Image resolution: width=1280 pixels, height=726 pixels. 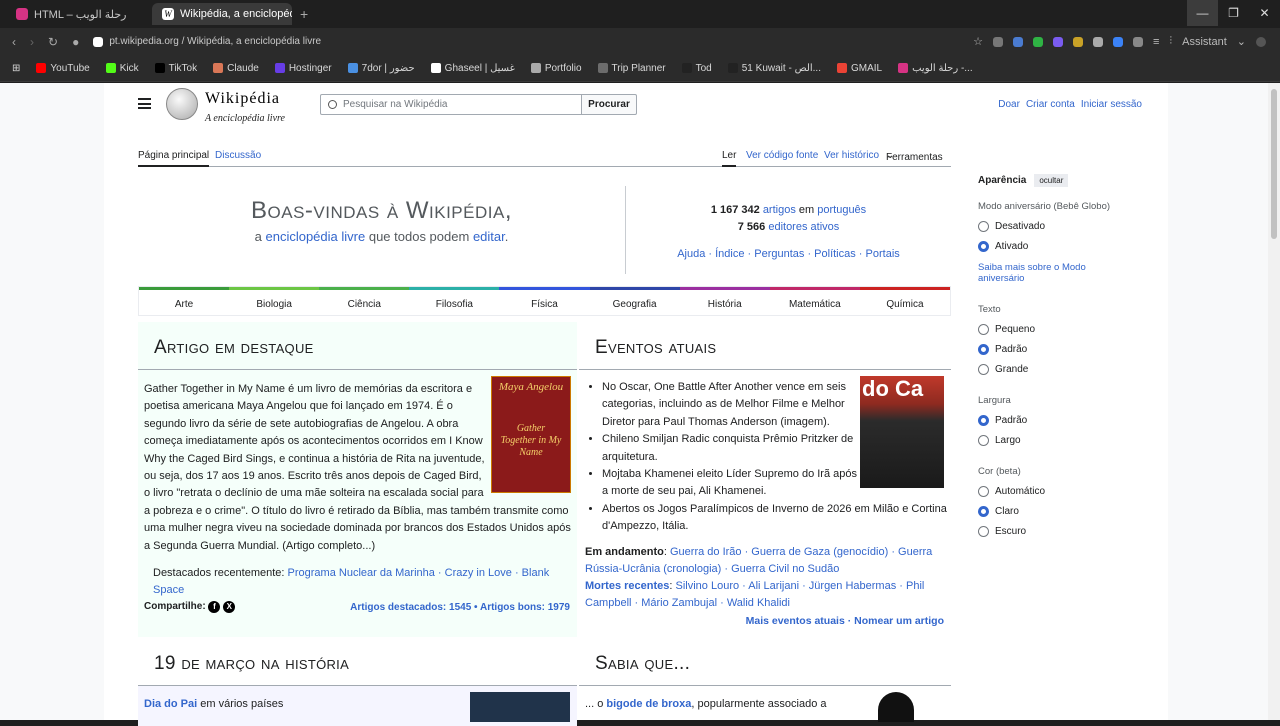 What do you see at coordinates (556, 68) in the screenshot?
I see `bookmark-item: Portfolio` at bounding box center [556, 68].